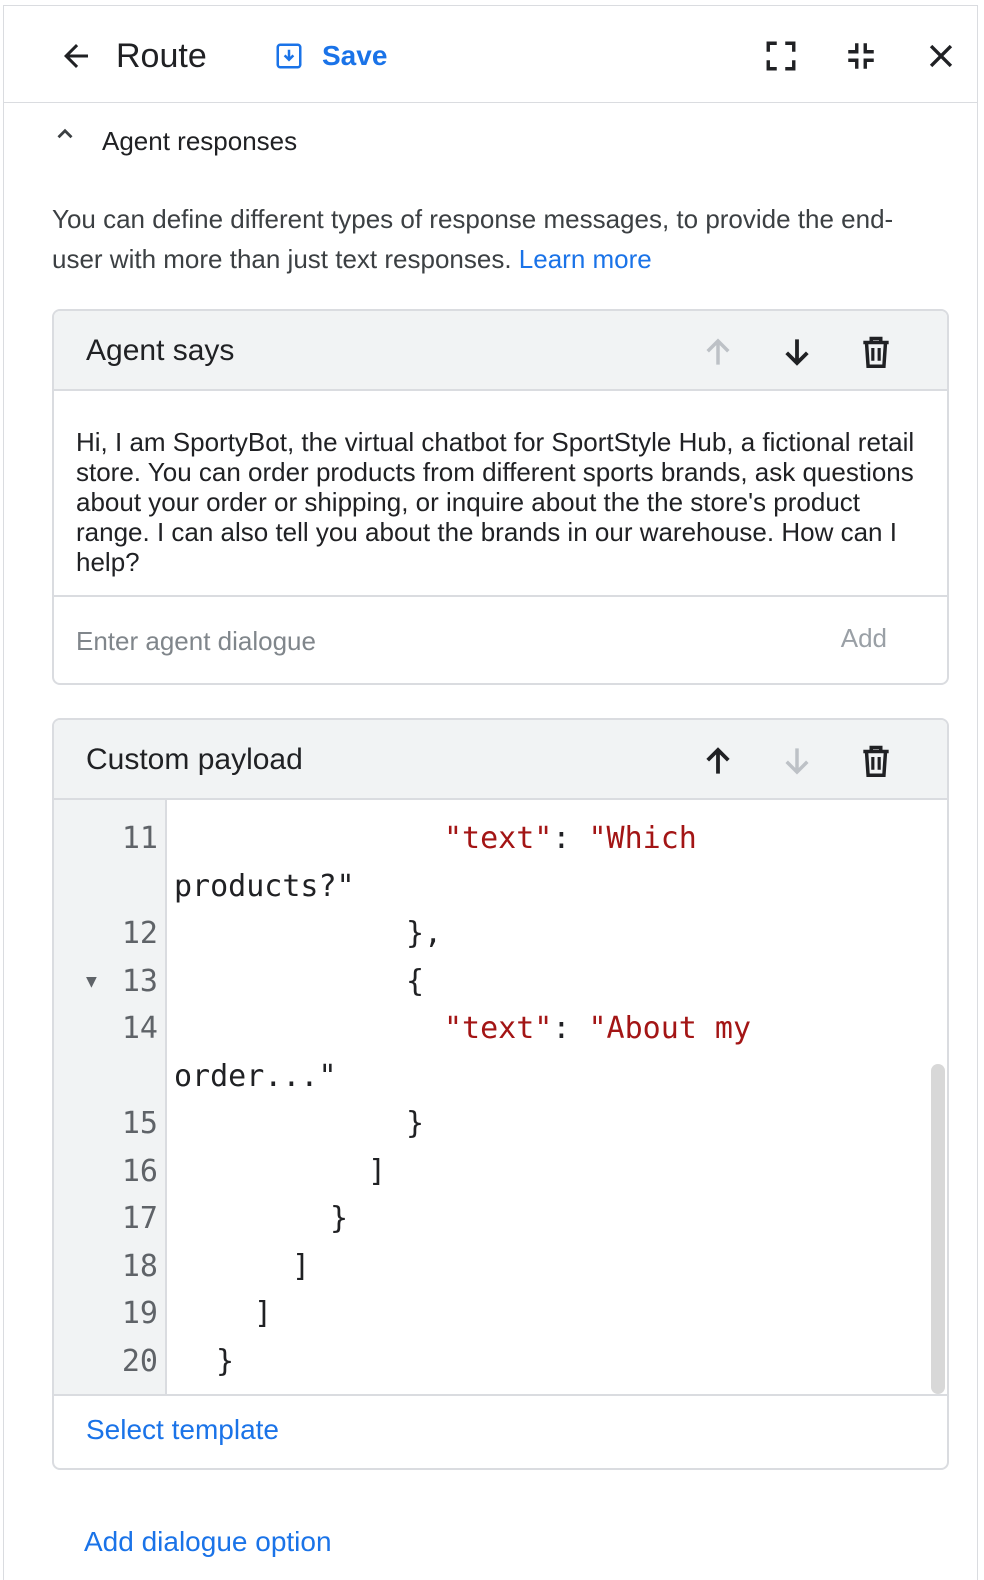  I want to click on page-title: Route, so click(161, 56).